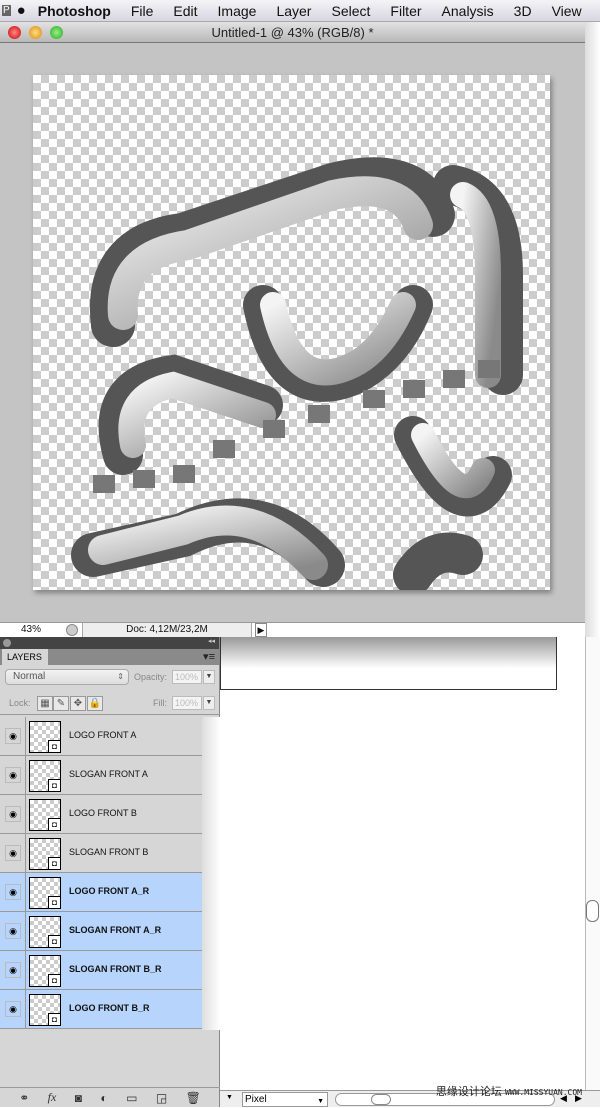 The height and width of the screenshot is (1108, 600). Describe the element at coordinates (292, 629) in the screenshot. I see `status-bar: 43% Doc: 4,12M/23,2M ▶` at that location.